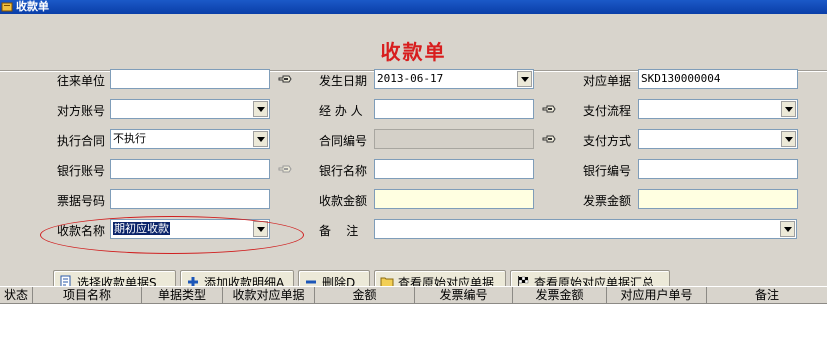  What do you see at coordinates (585, 229) in the screenshot?
I see `remark-select` at bounding box center [585, 229].